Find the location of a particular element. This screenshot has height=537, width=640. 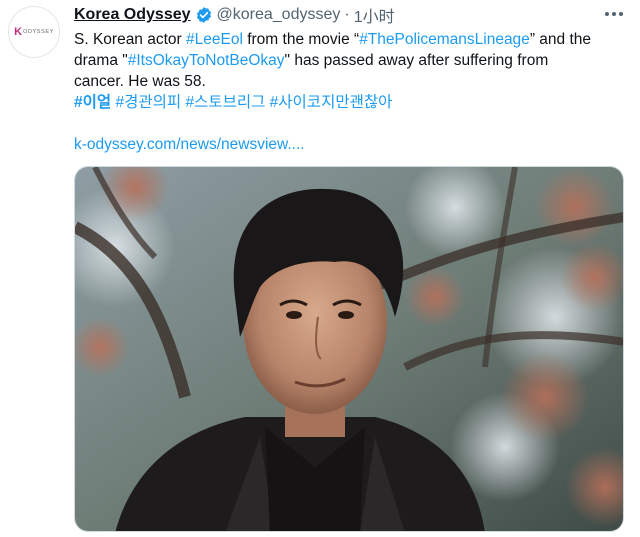

hashtag-row: #이얼 #경관의피 #스토브리그 #사이코지만괜찮아 is located at coordinates (352, 102).